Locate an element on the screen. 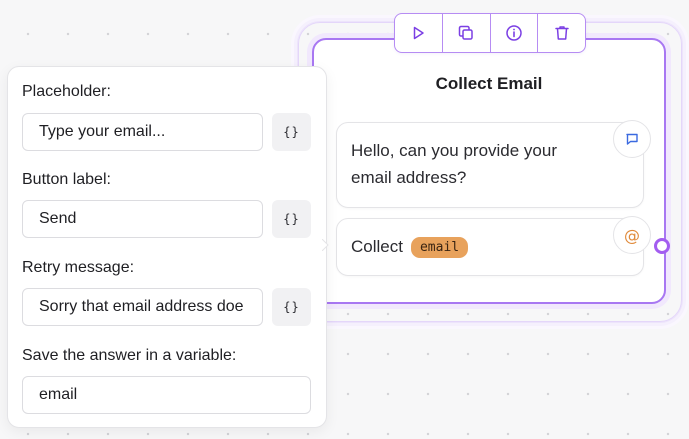 This screenshot has width=689, height=439. save-variable-select: email is located at coordinates (166, 395).